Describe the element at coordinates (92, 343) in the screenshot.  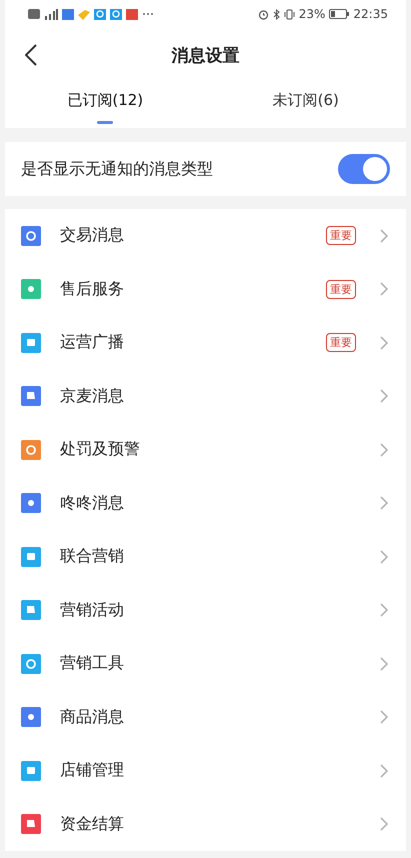
I see `item-label: 运营广播` at that location.